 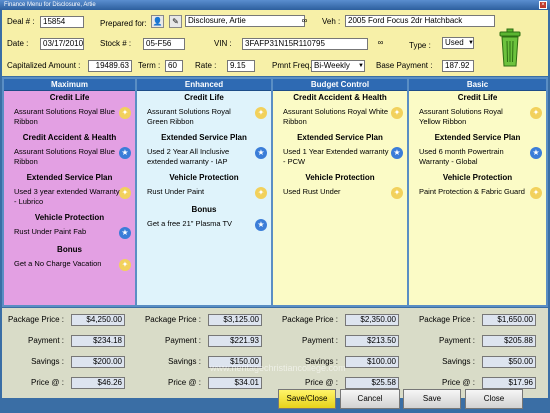 I want to click on window-title: Finance Menu for Disclosure, Artie, so click(x=50, y=5).